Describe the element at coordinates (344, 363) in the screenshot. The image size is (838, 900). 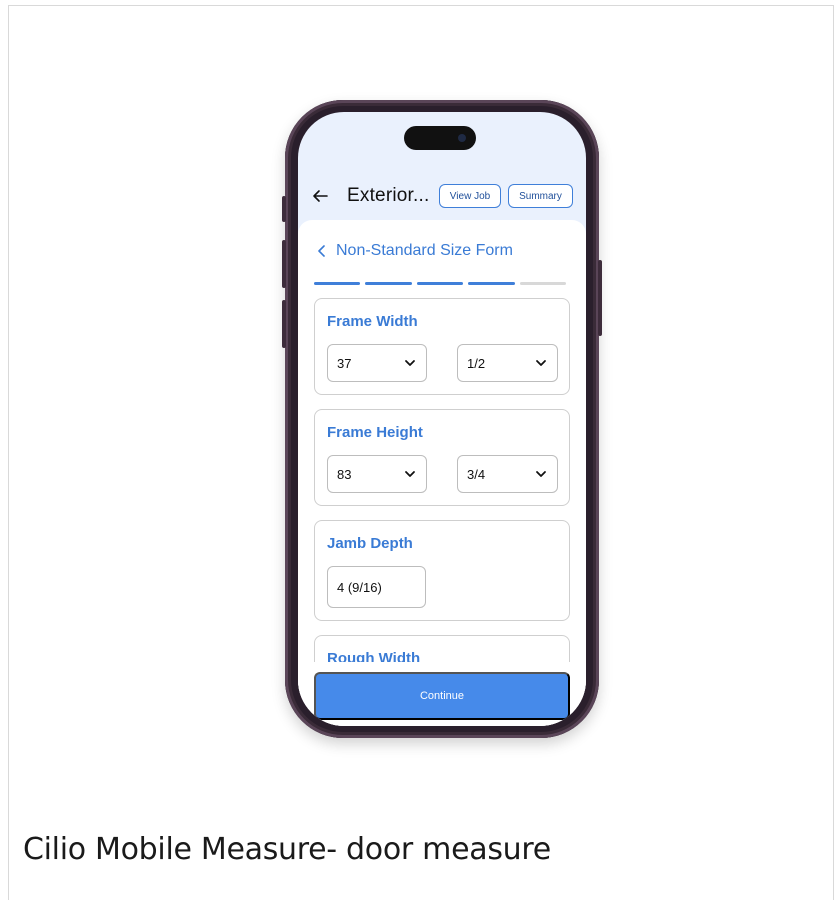
I see `frame-width-whole-value: 37` at that location.